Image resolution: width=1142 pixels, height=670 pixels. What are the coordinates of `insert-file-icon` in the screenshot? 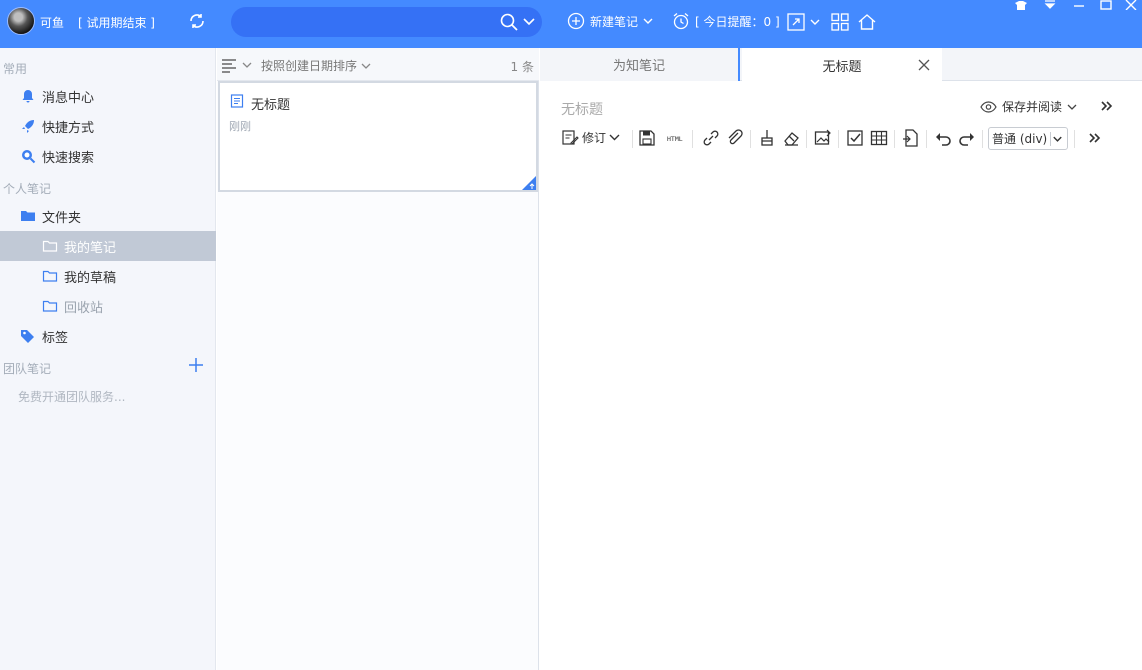 It's located at (911, 138).